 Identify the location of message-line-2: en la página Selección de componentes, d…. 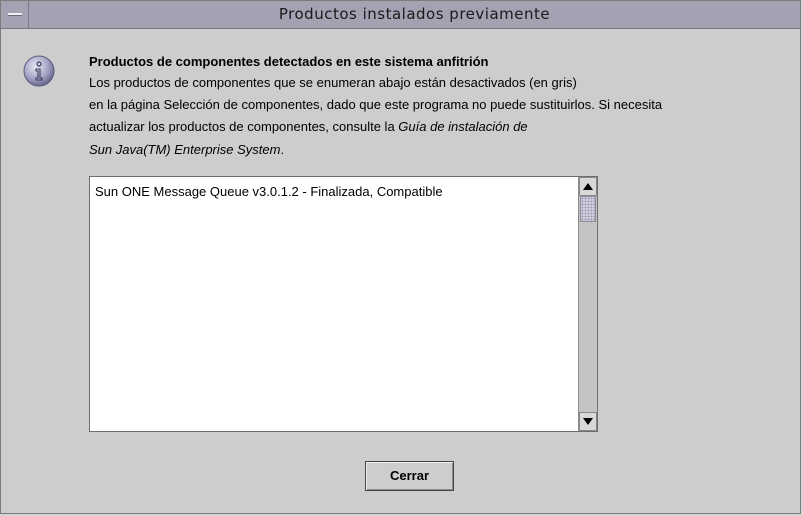
(376, 104).